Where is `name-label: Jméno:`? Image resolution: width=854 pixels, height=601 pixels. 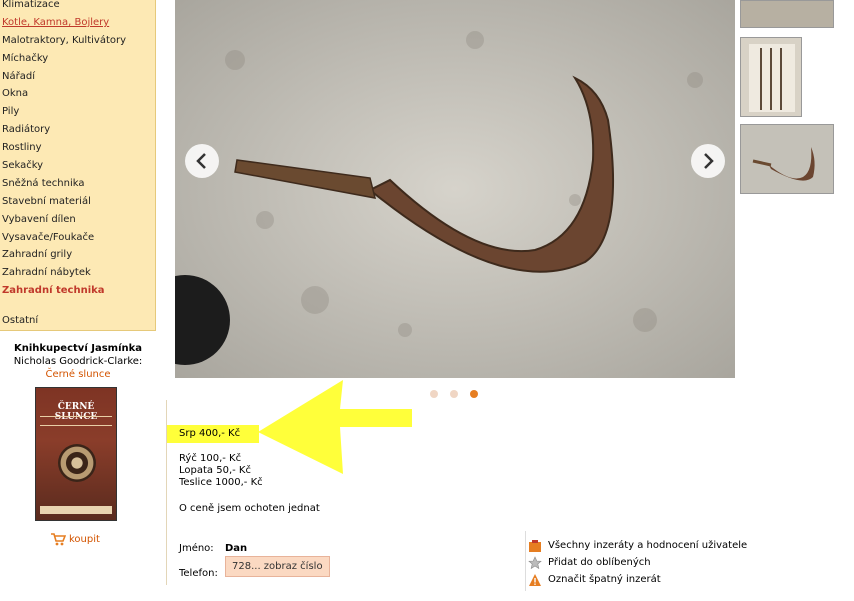
name-label: Jméno: is located at coordinates (196, 548).